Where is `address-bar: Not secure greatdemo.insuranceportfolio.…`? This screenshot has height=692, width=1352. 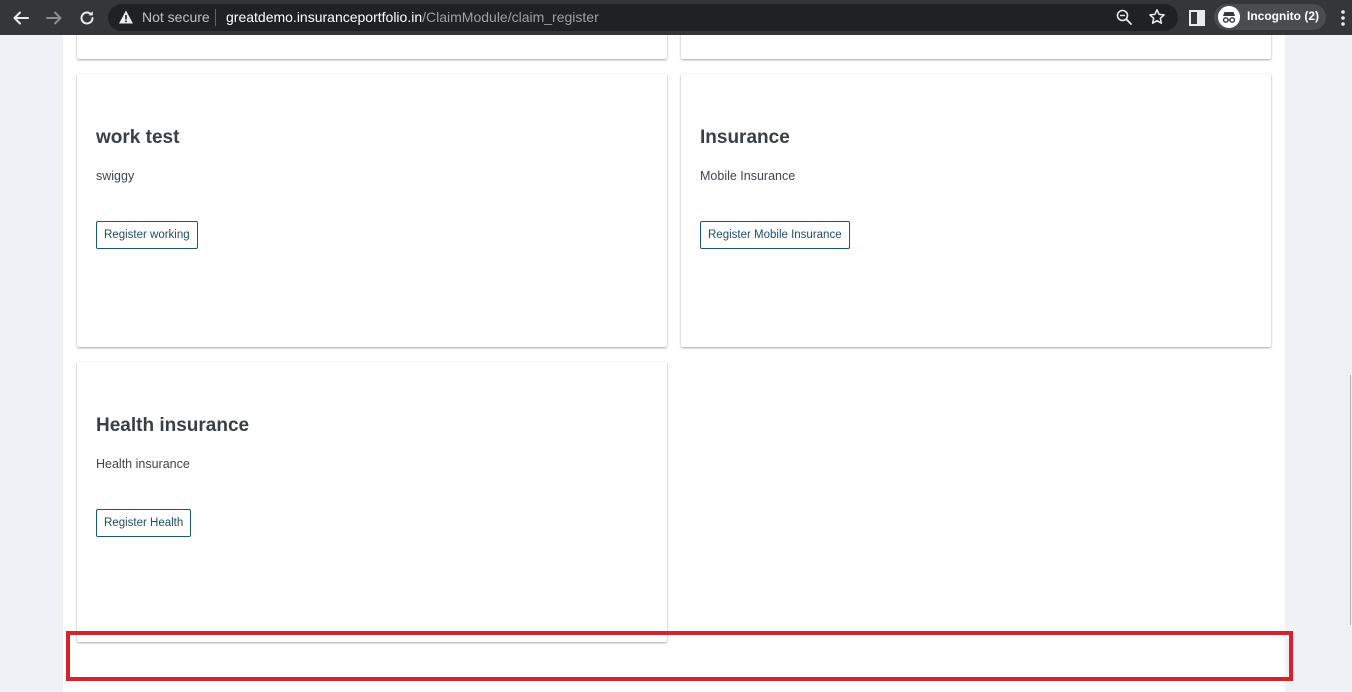 address-bar: Not secure greatdemo.insuranceportfolio.… is located at coordinates (643, 17).